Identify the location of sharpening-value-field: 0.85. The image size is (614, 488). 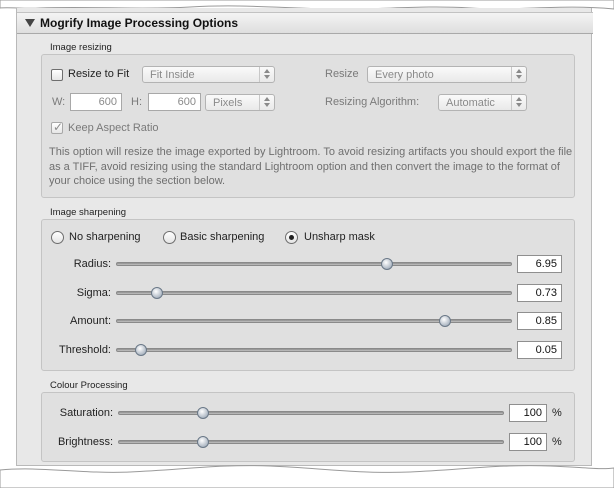
(539, 321).